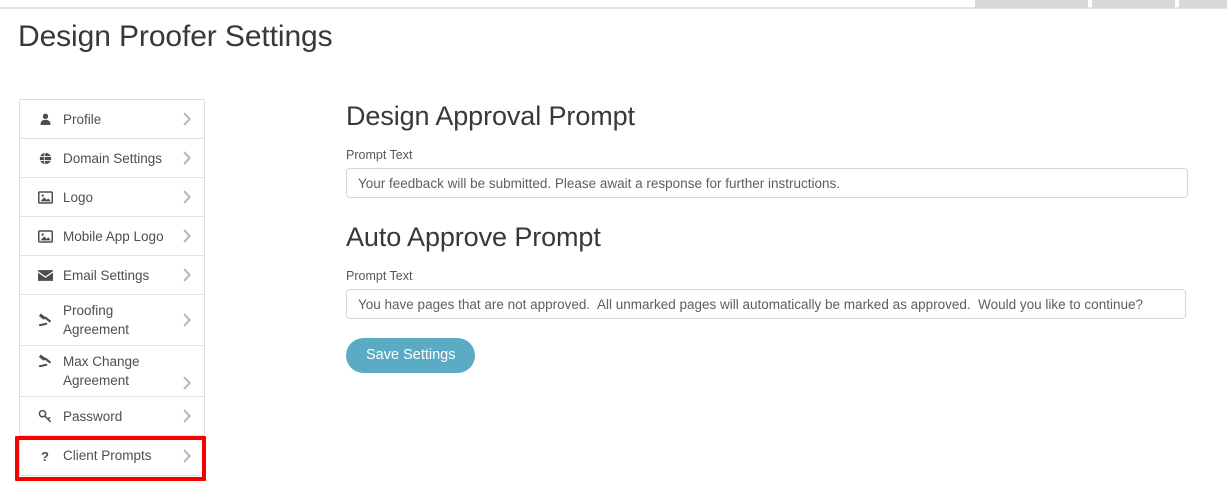 This screenshot has width=1227, height=501. What do you see at coordinates (613, 4) in the screenshot?
I see `browser-chrome-strip` at bounding box center [613, 4].